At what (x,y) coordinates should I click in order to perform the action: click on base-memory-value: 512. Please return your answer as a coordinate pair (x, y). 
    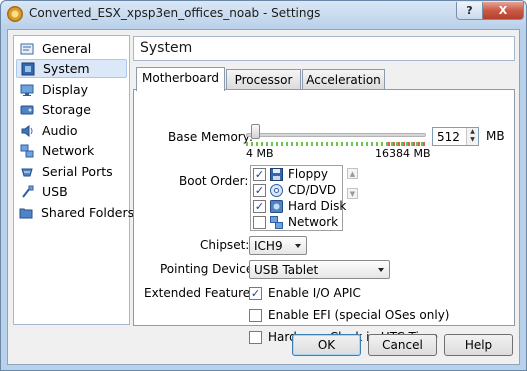
    Looking at the image, I should click on (448, 137).